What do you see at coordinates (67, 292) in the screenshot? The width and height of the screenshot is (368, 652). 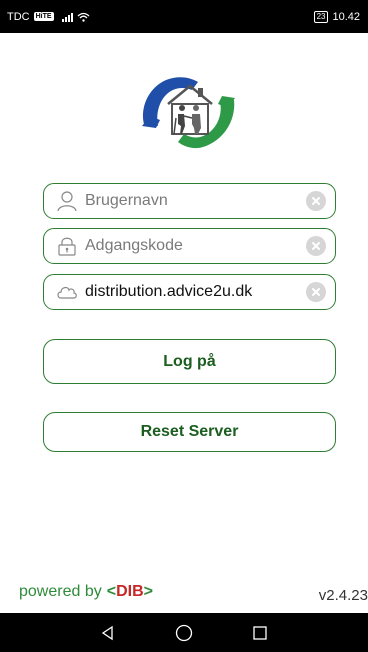 I see `cloud-icon` at bounding box center [67, 292].